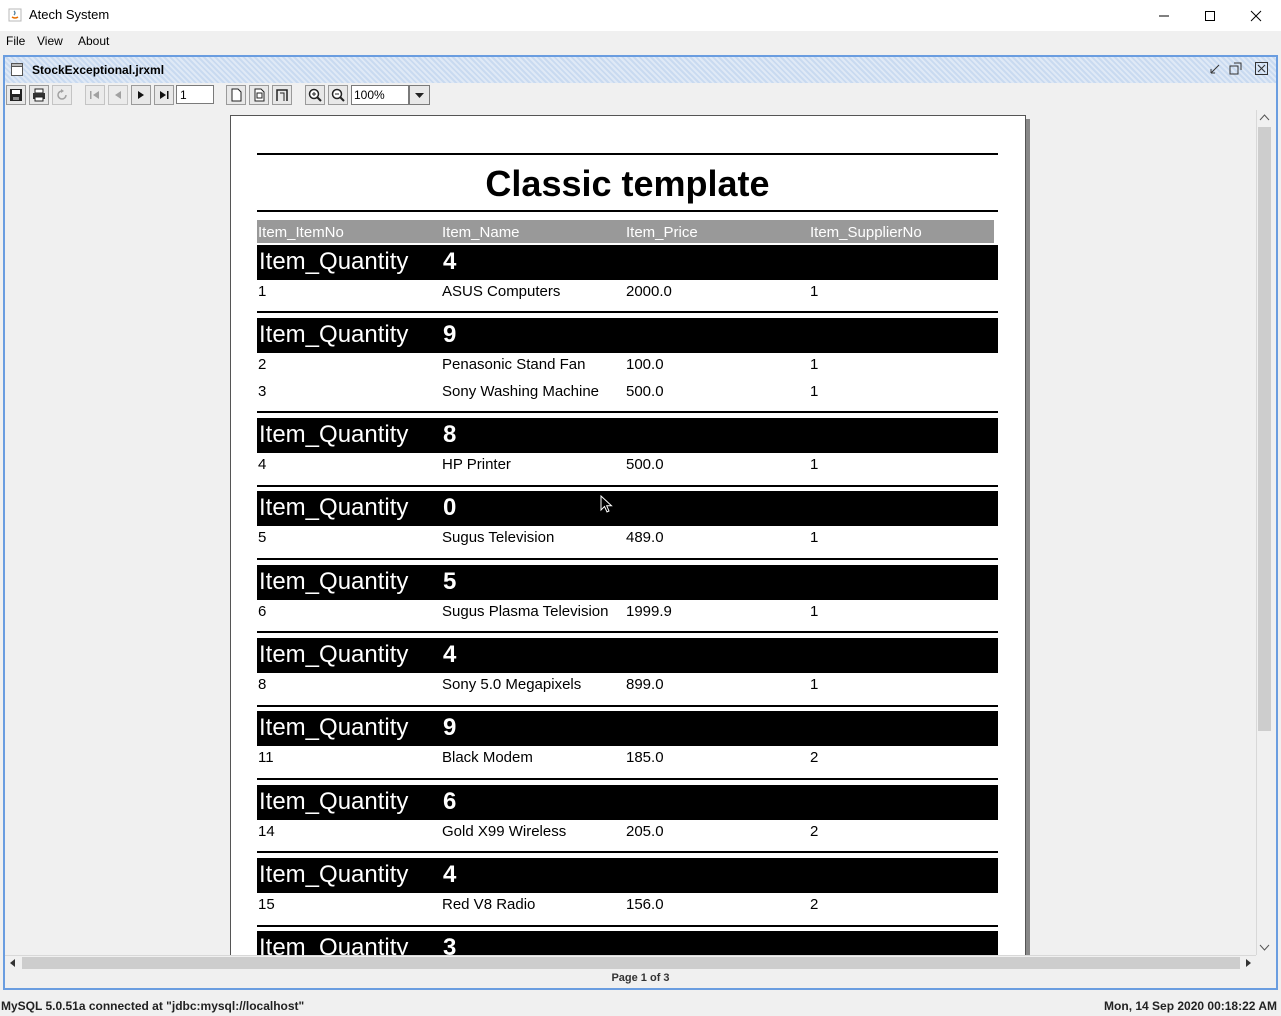 The width and height of the screenshot is (1281, 1016). What do you see at coordinates (645, 904) in the screenshot?
I see `cell-item-price: 156.0` at bounding box center [645, 904].